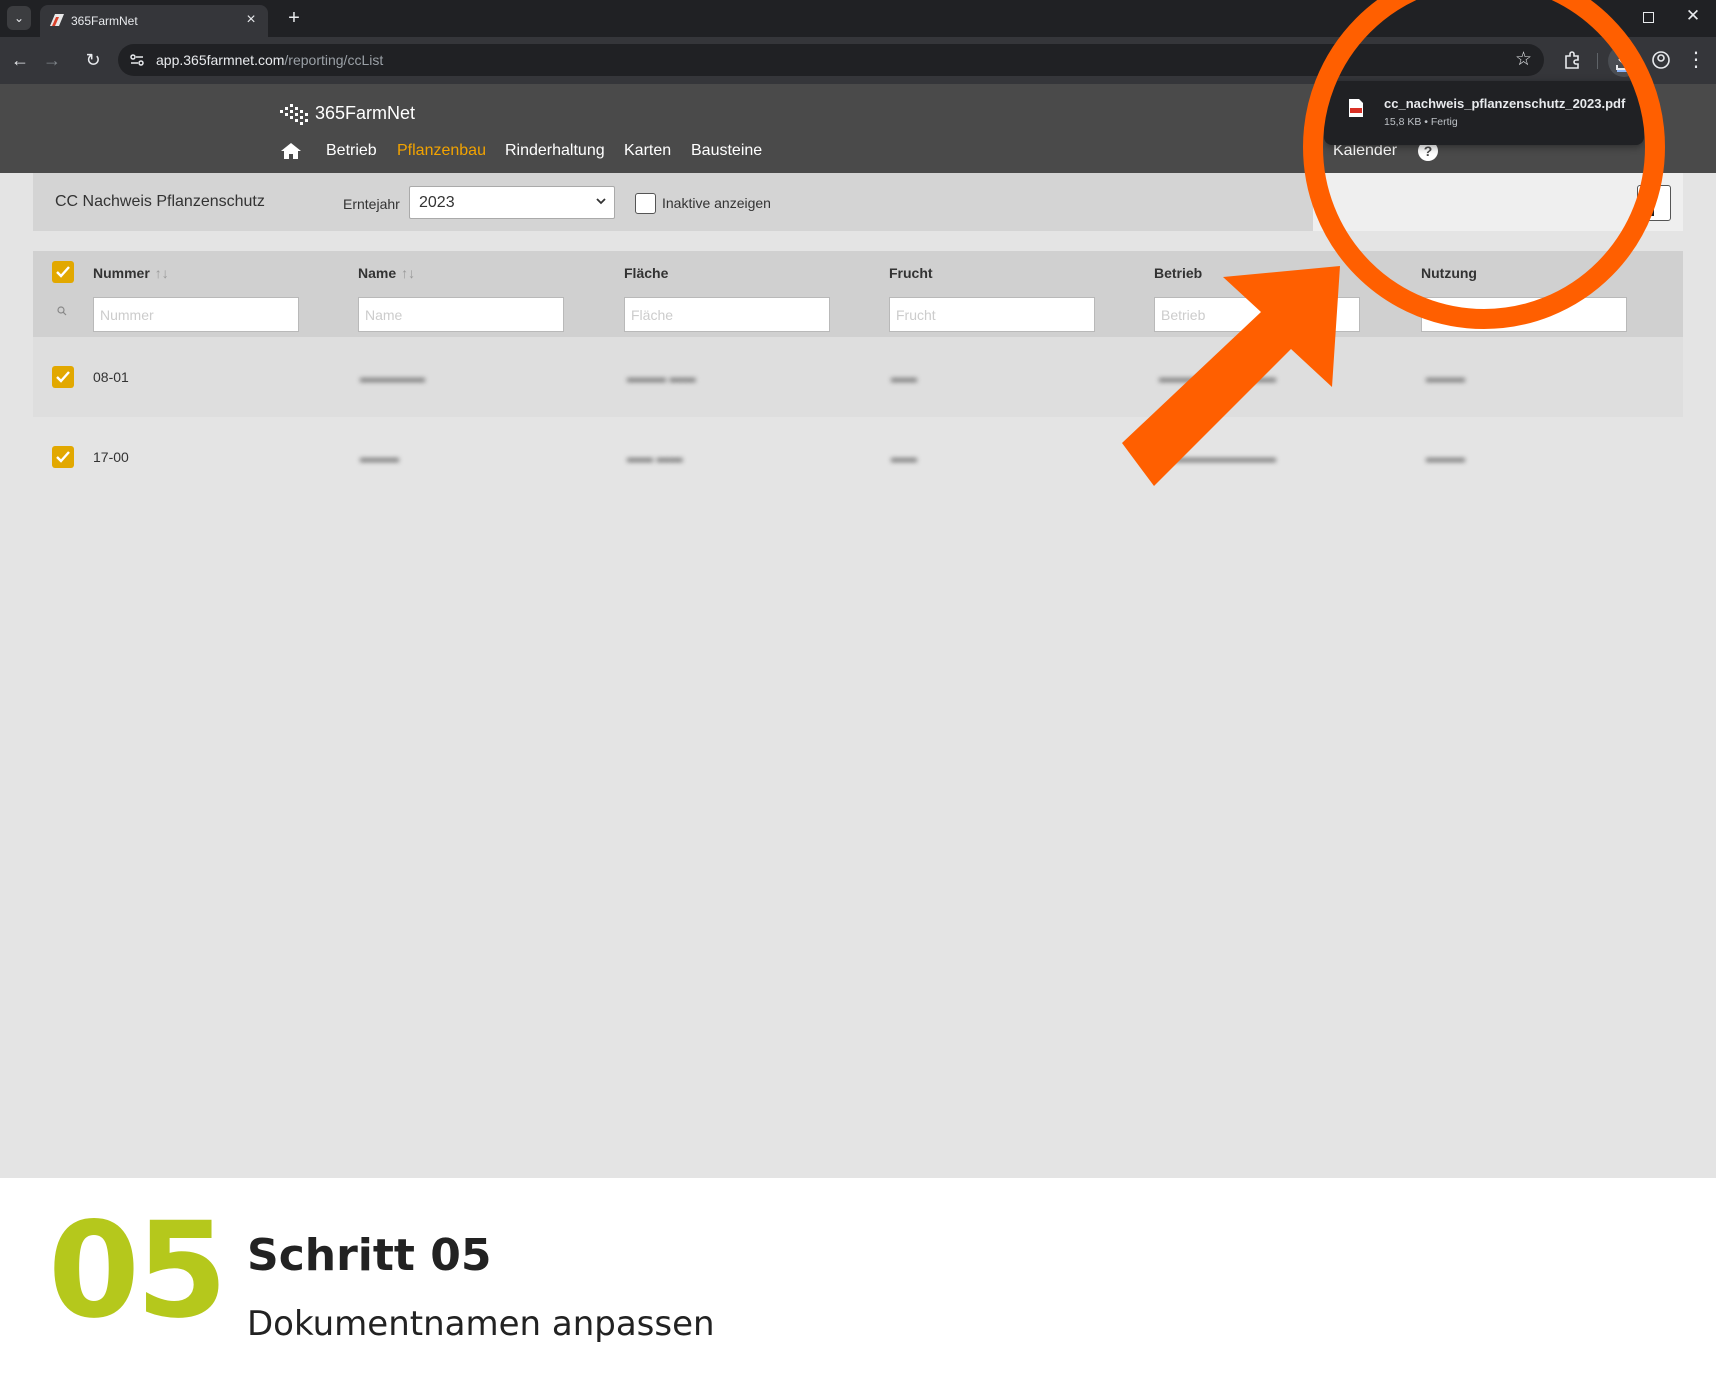  What do you see at coordinates (647, 151) in the screenshot?
I see `nav-karten: Karten` at bounding box center [647, 151].